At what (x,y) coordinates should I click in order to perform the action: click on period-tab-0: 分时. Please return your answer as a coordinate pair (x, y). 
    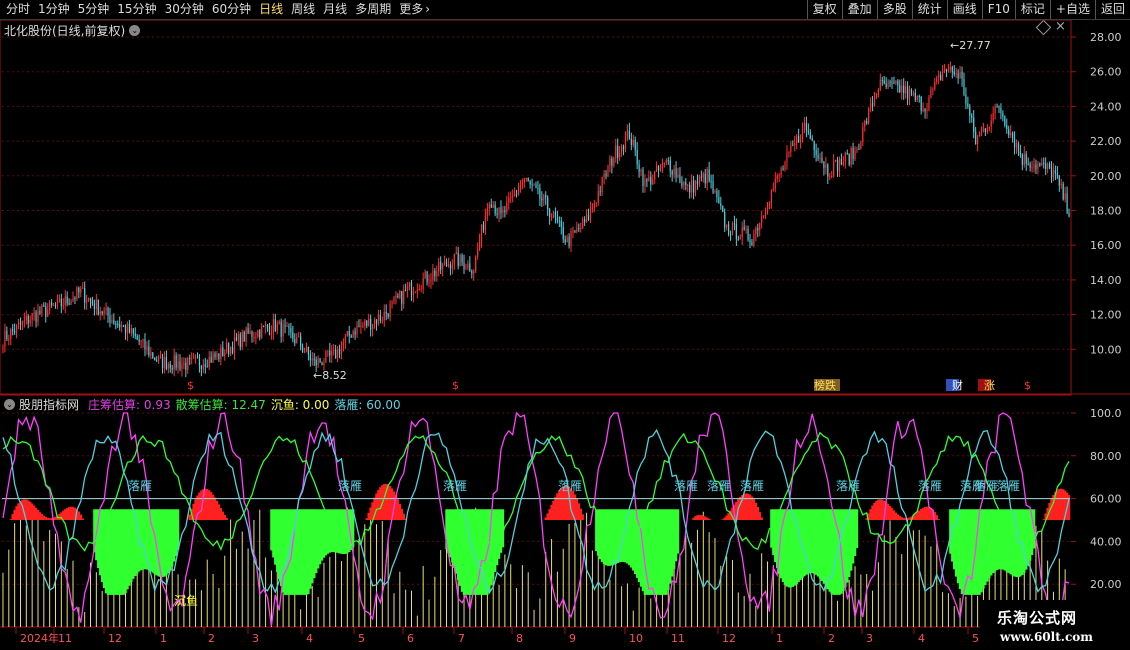
    Looking at the image, I should click on (18, 9).